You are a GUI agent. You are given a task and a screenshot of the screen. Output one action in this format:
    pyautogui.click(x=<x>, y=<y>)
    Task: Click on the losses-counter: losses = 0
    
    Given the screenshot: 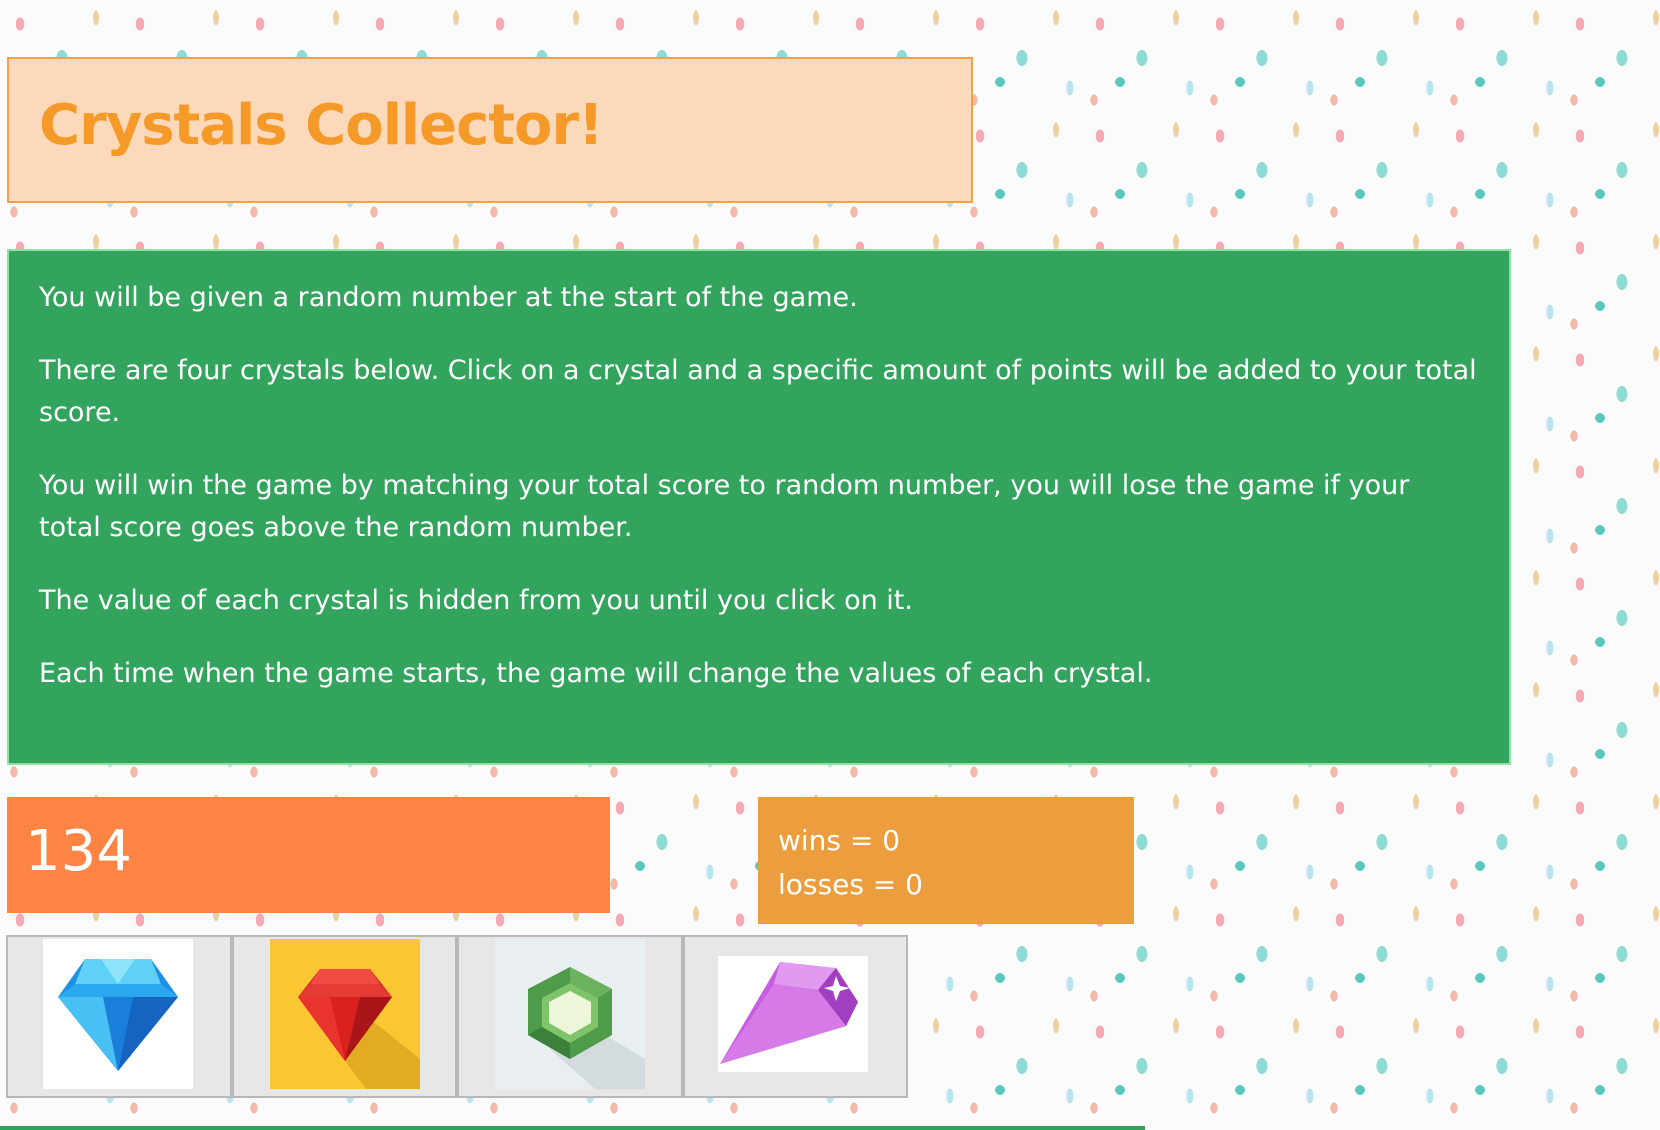 What is the action you would take?
    pyautogui.click(x=850, y=884)
    